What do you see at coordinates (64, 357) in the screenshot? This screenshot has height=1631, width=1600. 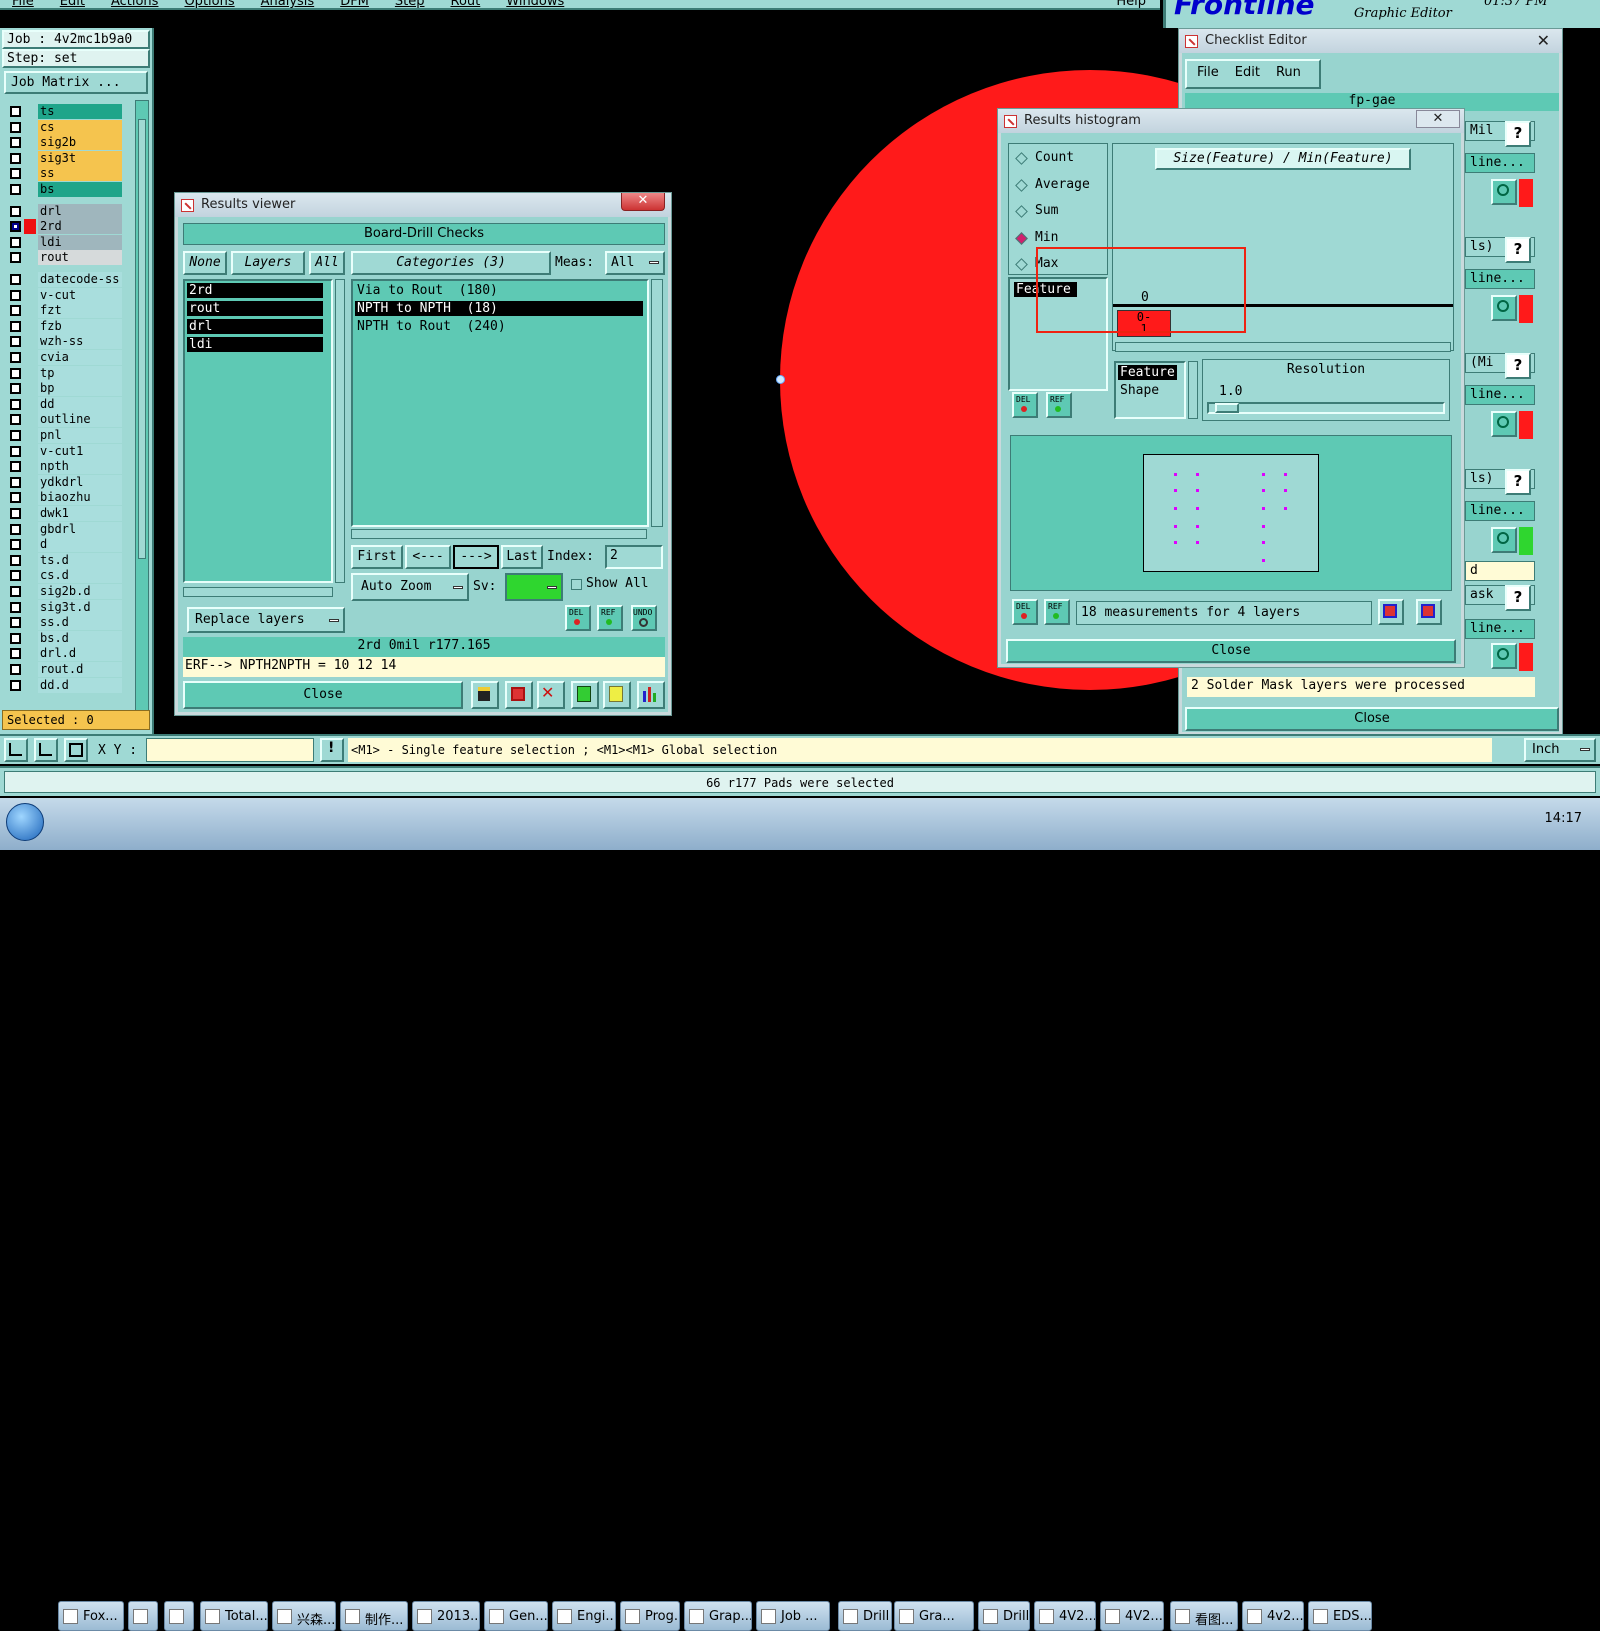 I see `layer-row: cvia` at bounding box center [64, 357].